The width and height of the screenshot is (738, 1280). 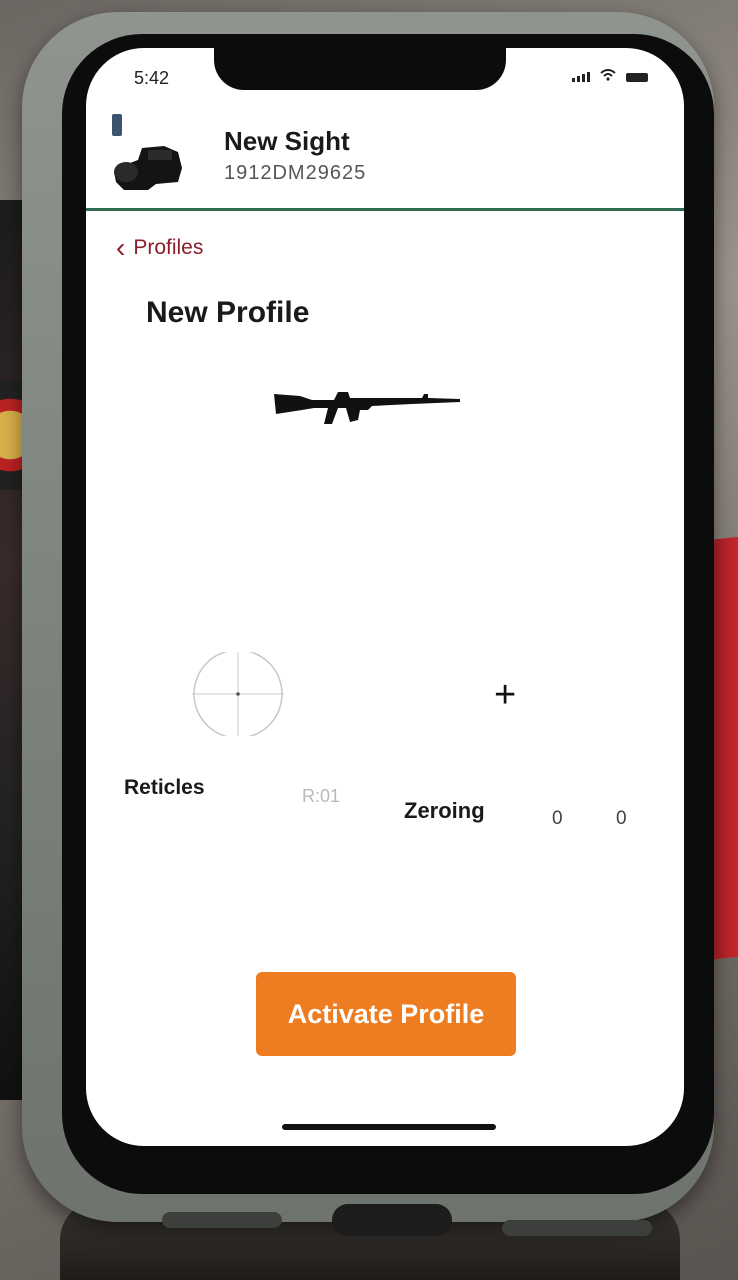 I want to click on case-slot-left, so click(x=222, y=1220).